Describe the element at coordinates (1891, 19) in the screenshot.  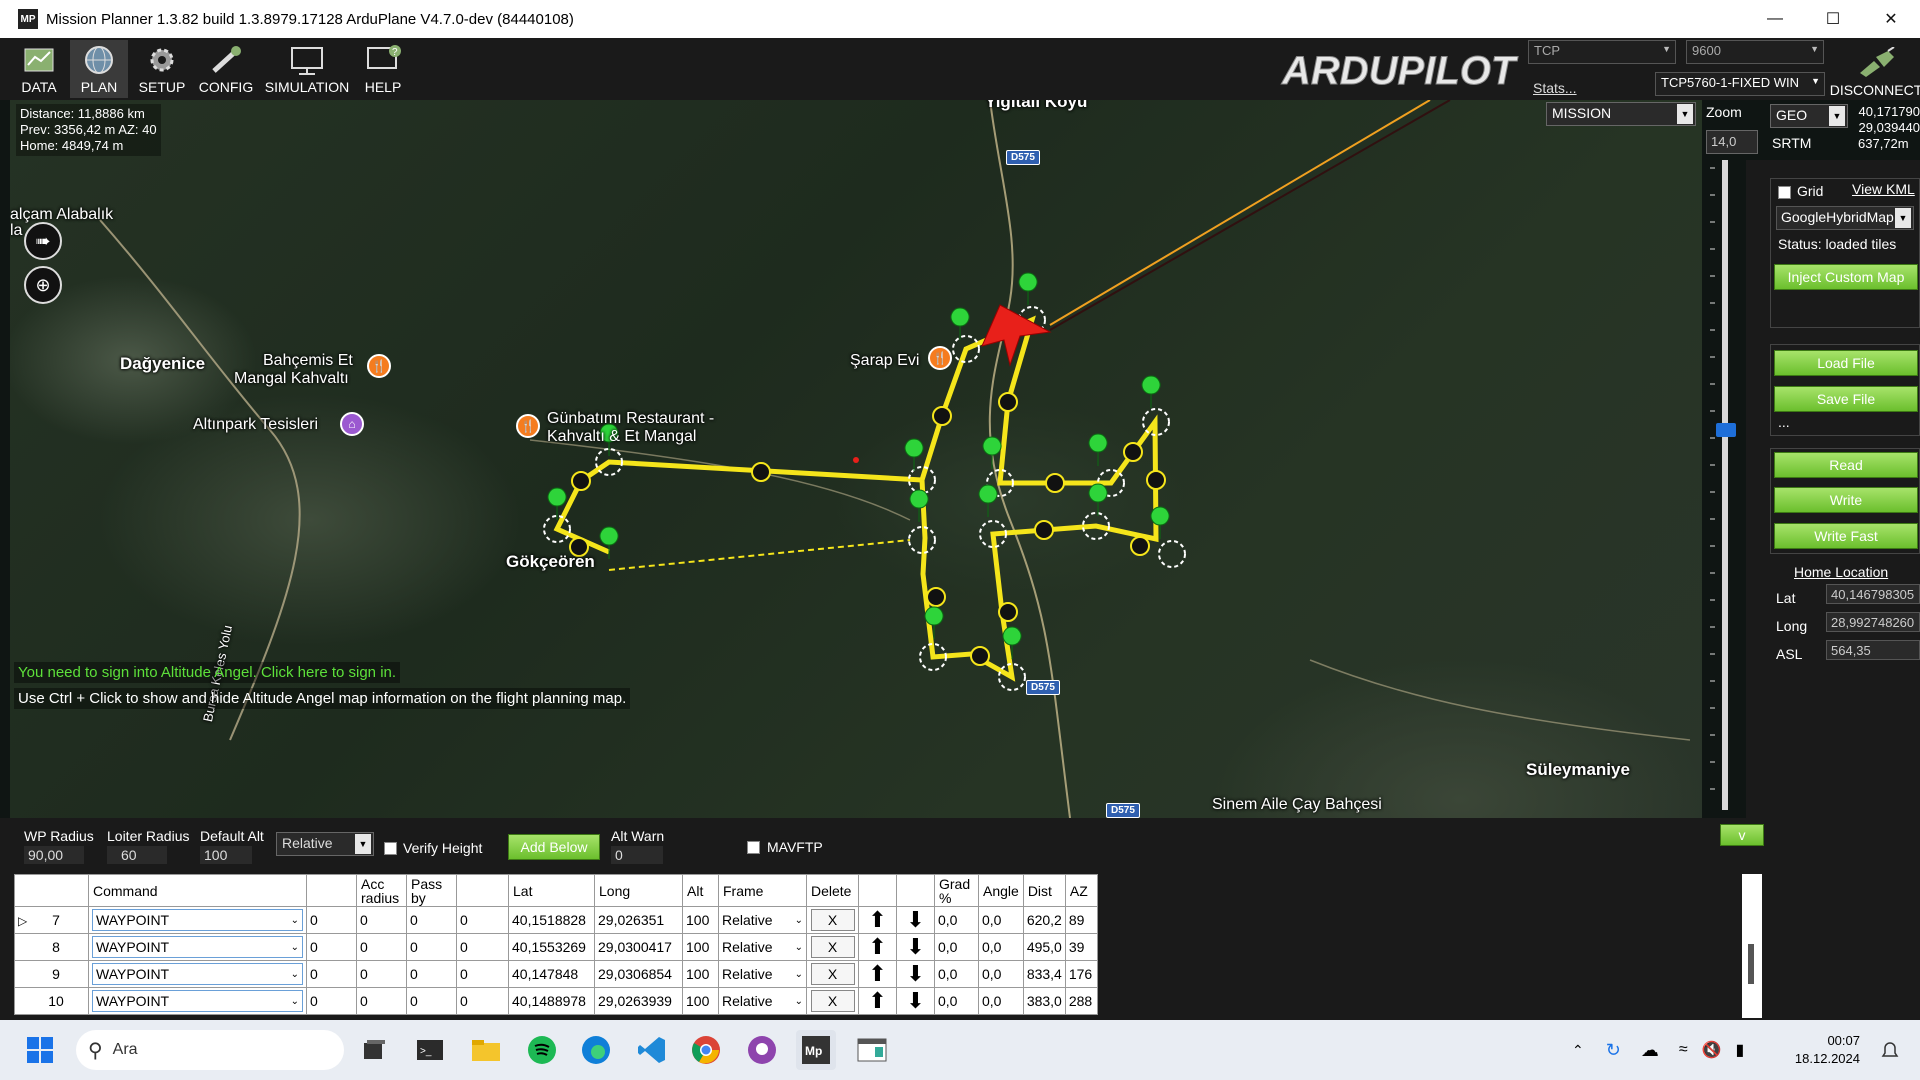
I see `close-button: ✕` at that location.